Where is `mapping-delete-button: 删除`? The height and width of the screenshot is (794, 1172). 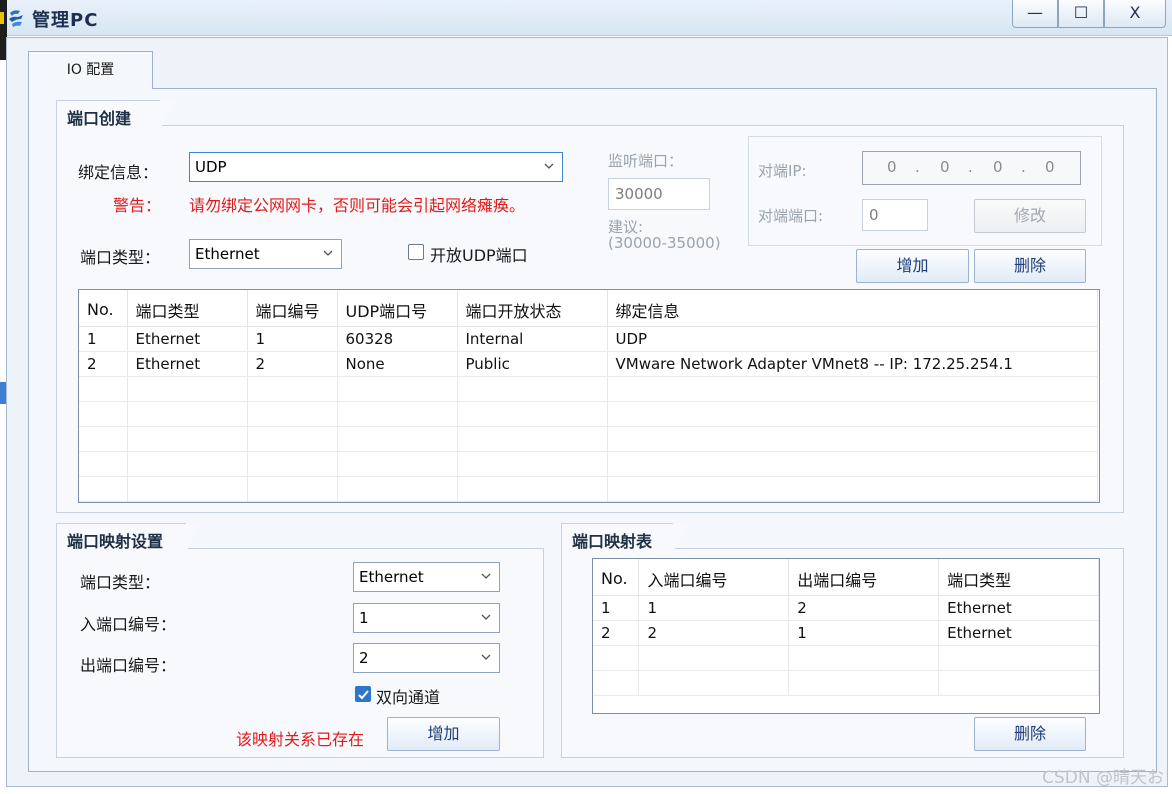 mapping-delete-button: 删除 is located at coordinates (1030, 734).